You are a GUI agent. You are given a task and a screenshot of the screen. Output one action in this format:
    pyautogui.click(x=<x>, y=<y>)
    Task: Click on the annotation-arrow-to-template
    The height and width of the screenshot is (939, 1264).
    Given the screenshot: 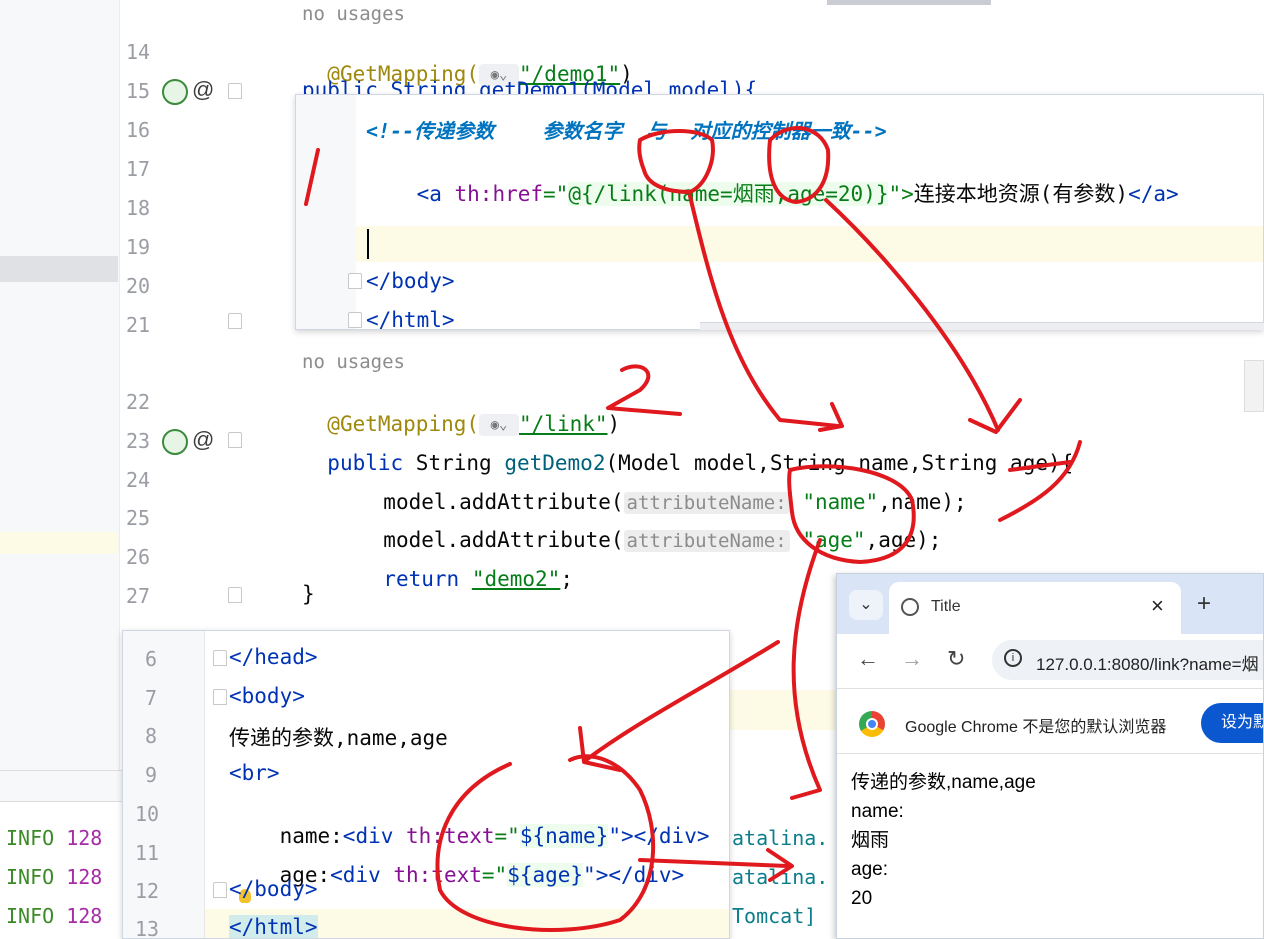 What is the action you would take?
    pyautogui.click(x=682, y=701)
    